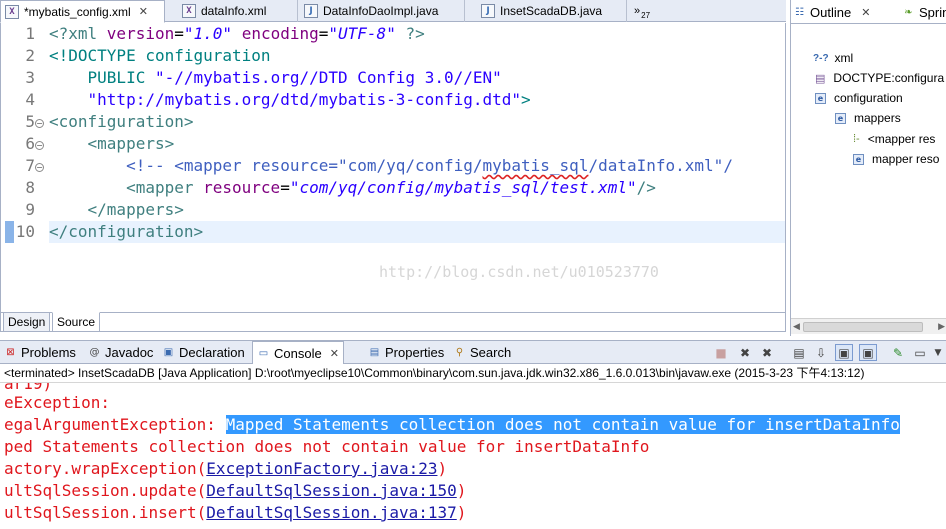 The width and height of the screenshot is (946, 529). I want to click on scroll-left-icon: ◀, so click(796, 326).